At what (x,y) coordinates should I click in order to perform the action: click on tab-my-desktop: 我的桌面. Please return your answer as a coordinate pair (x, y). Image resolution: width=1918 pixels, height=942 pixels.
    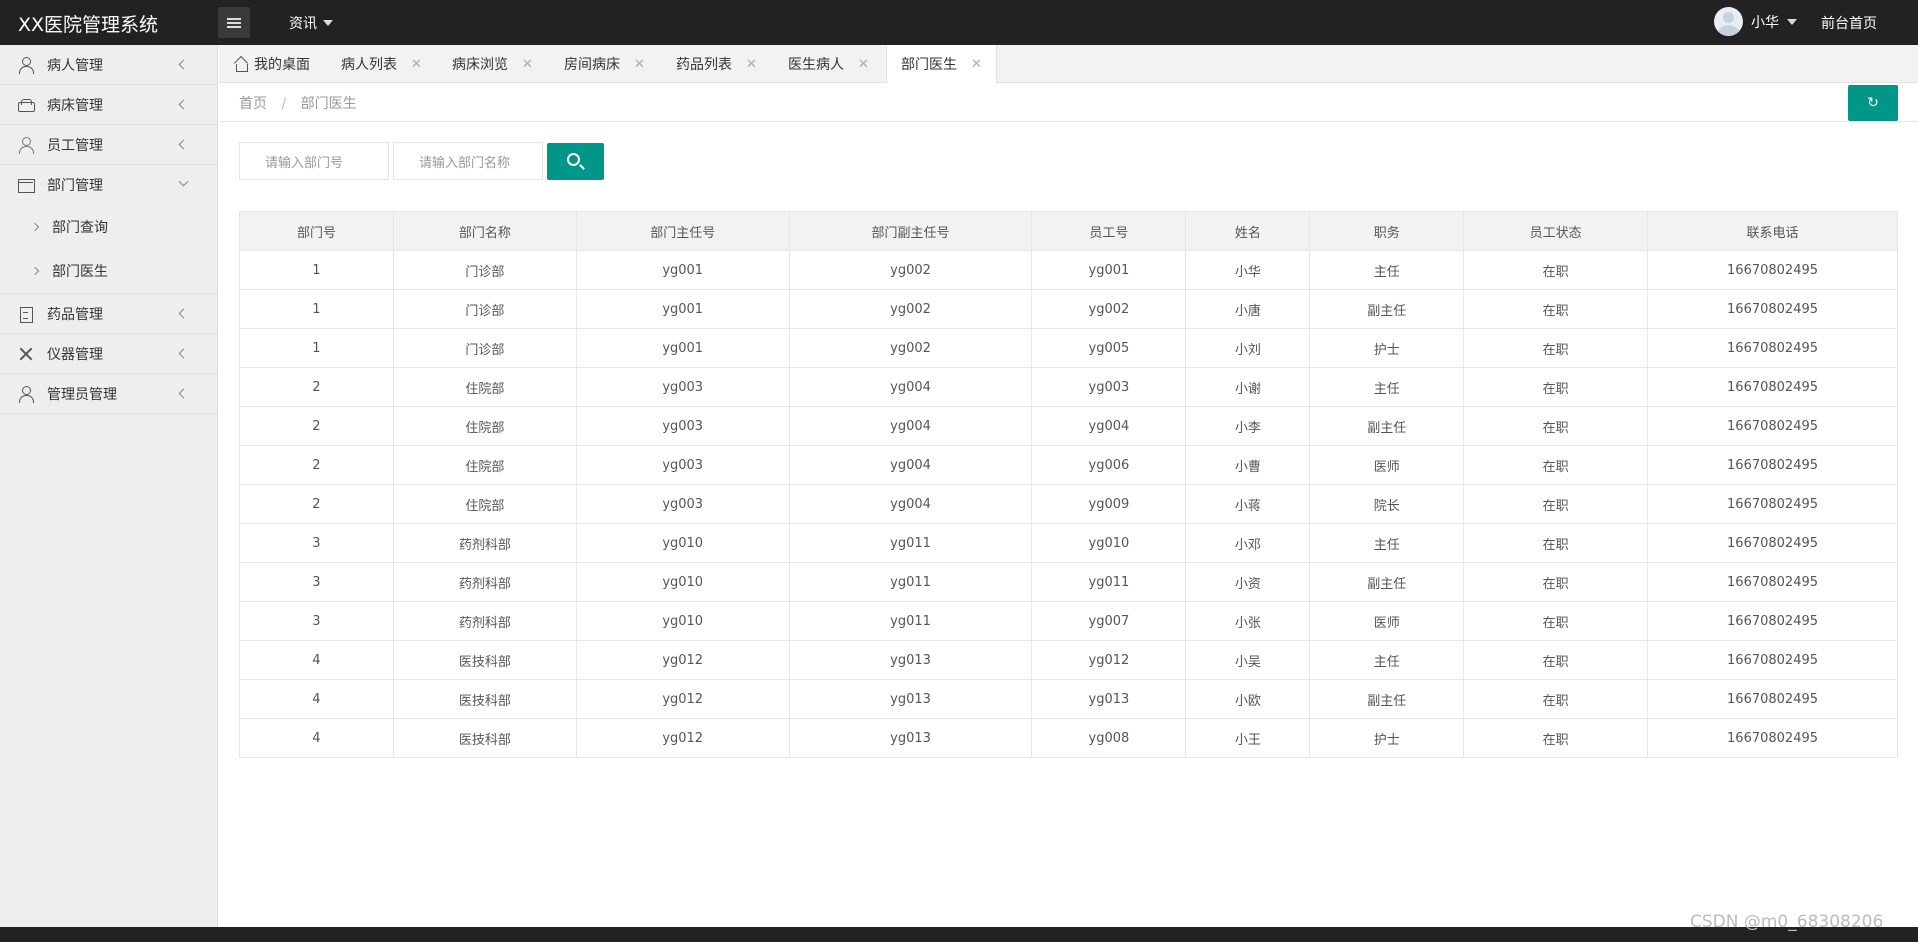
    Looking at the image, I should click on (272, 64).